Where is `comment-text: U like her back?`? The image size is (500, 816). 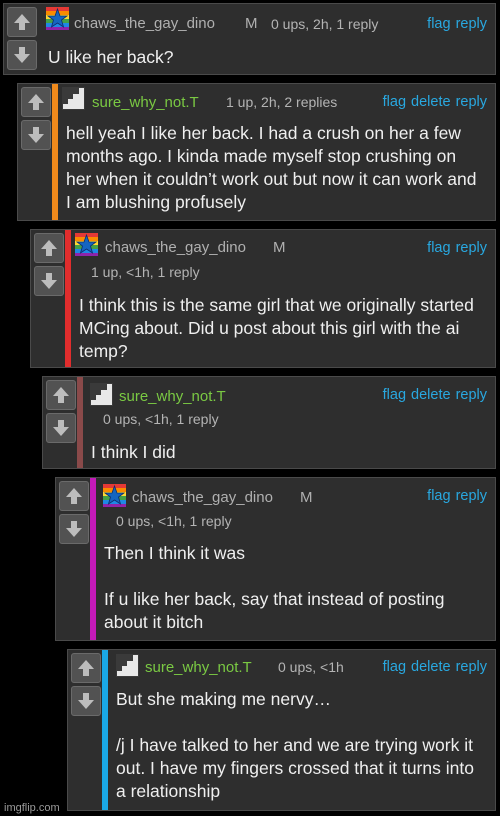 comment-text: U like her back? is located at coordinates (111, 57).